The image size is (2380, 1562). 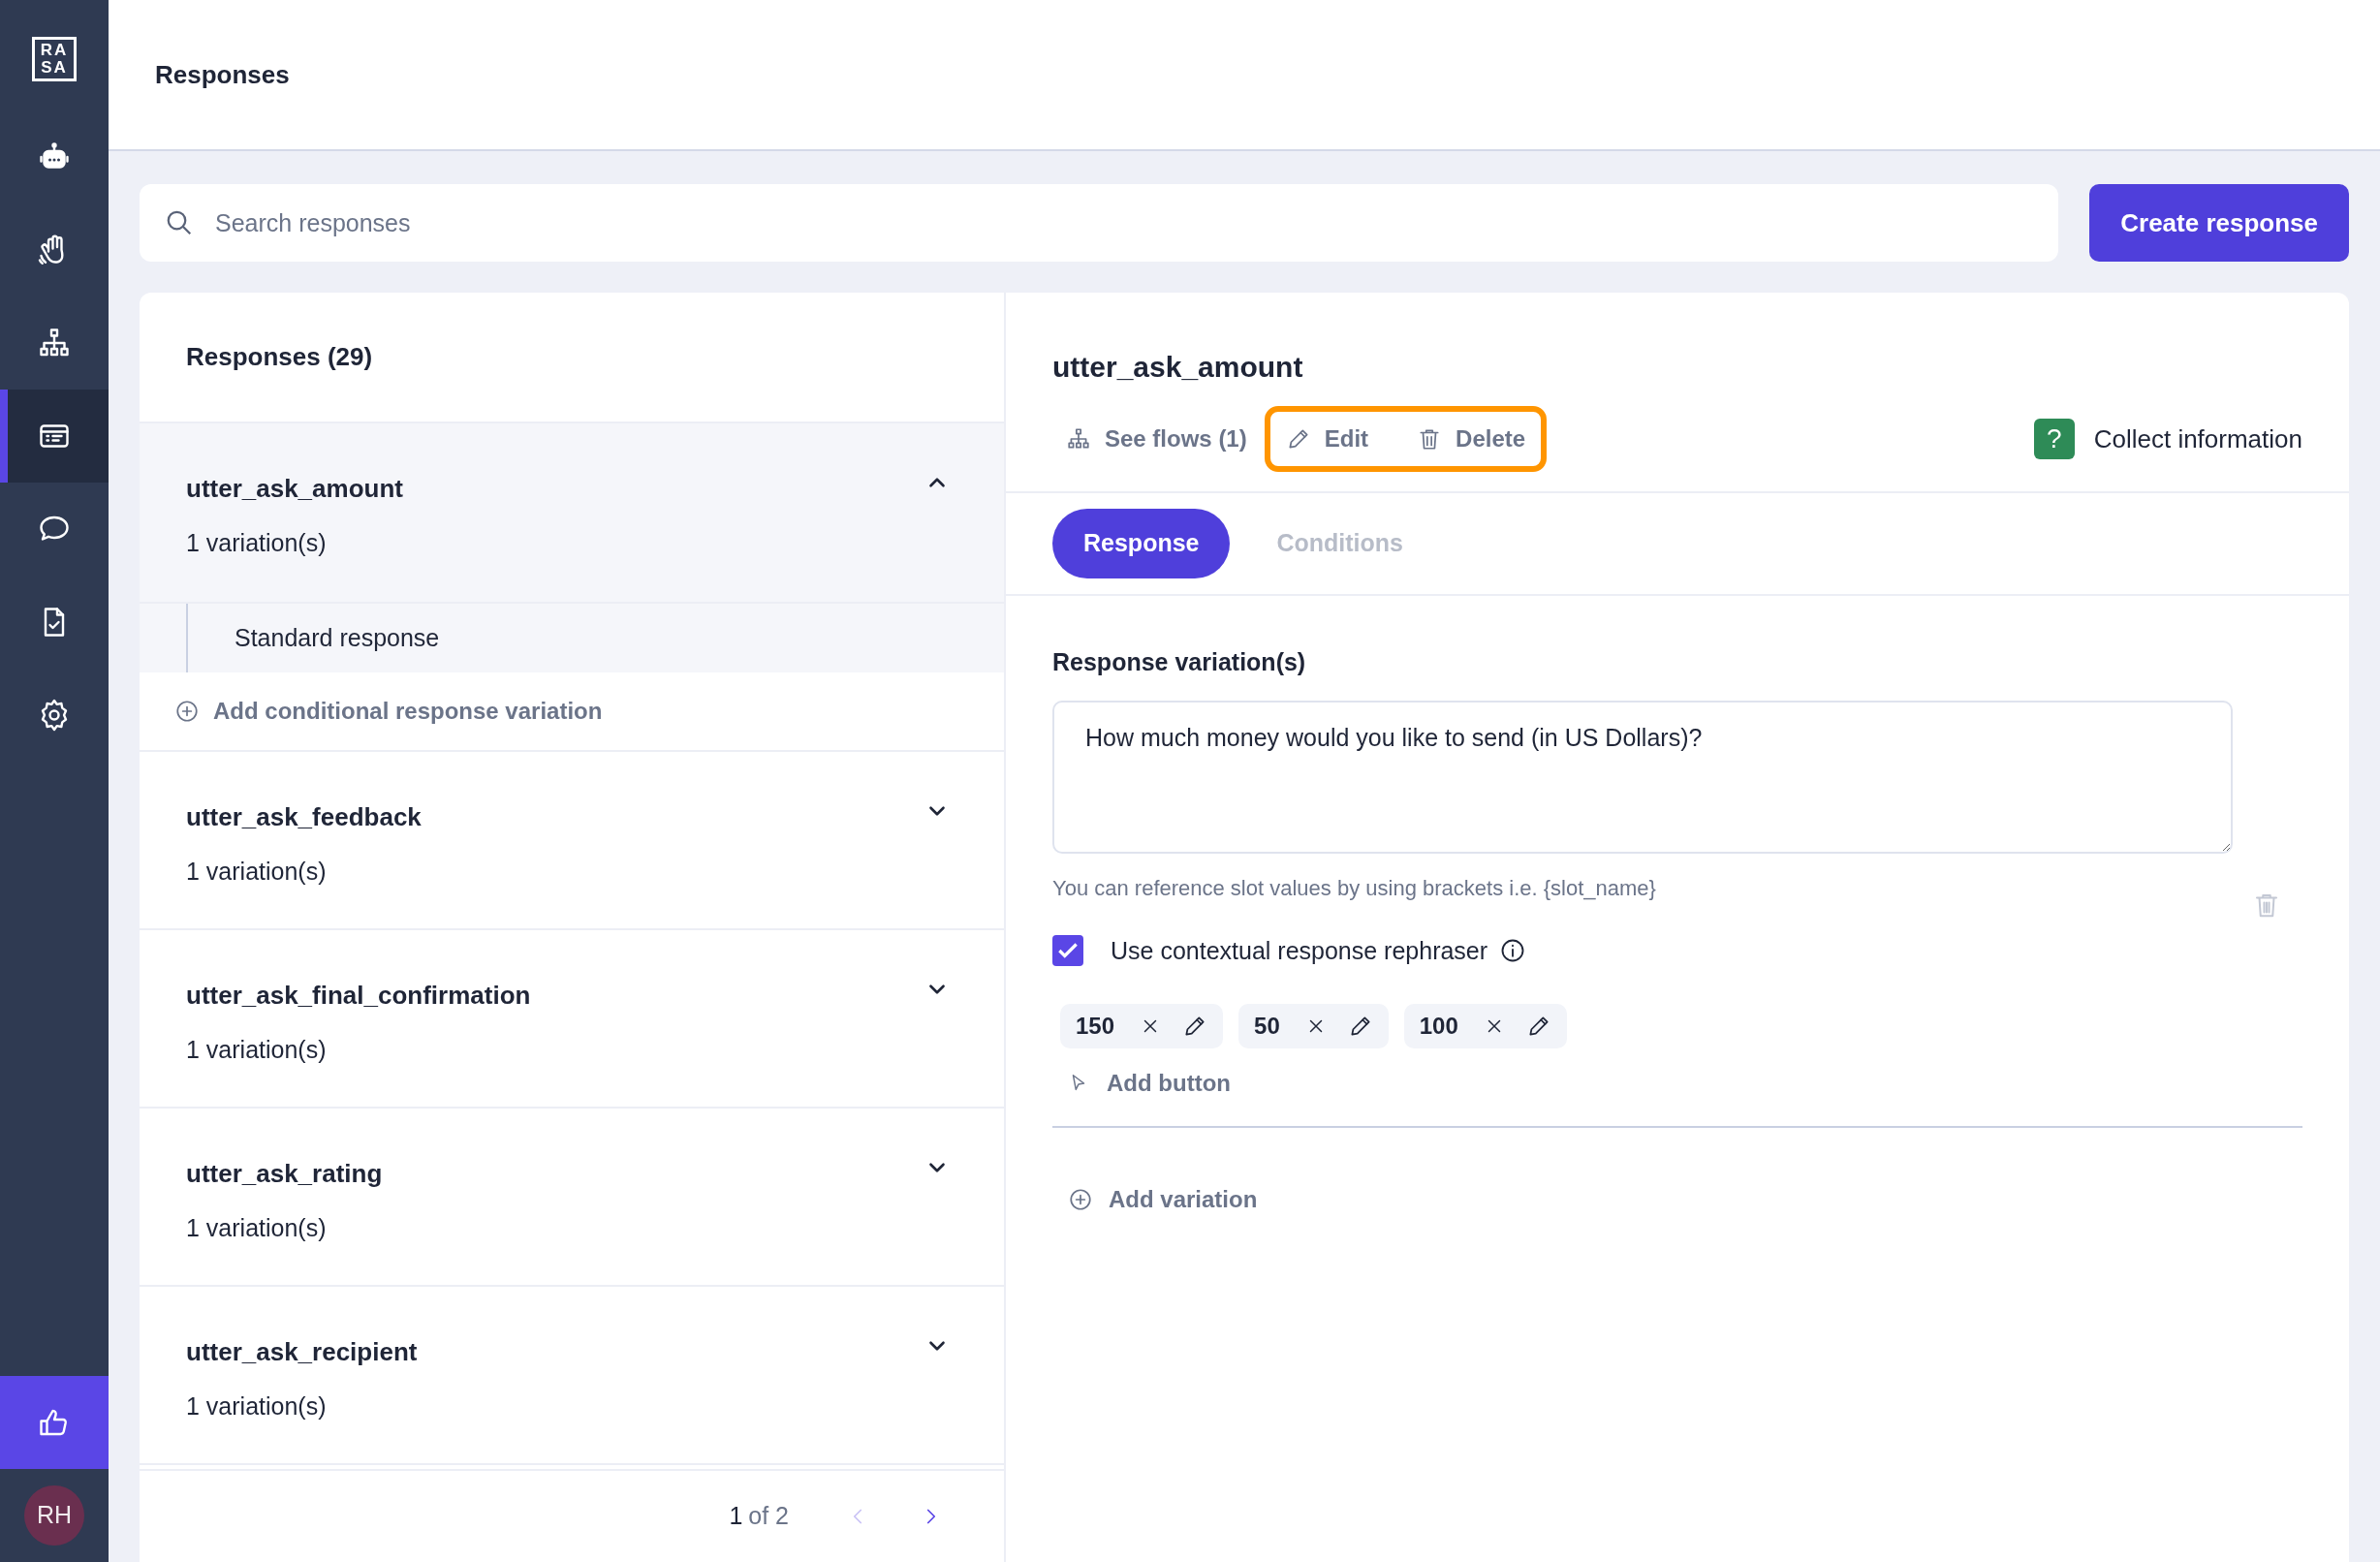 I want to click on hint-text: You can reference slot values by using brackets i.e. {slot_name}, so click(x=1355, y=888).